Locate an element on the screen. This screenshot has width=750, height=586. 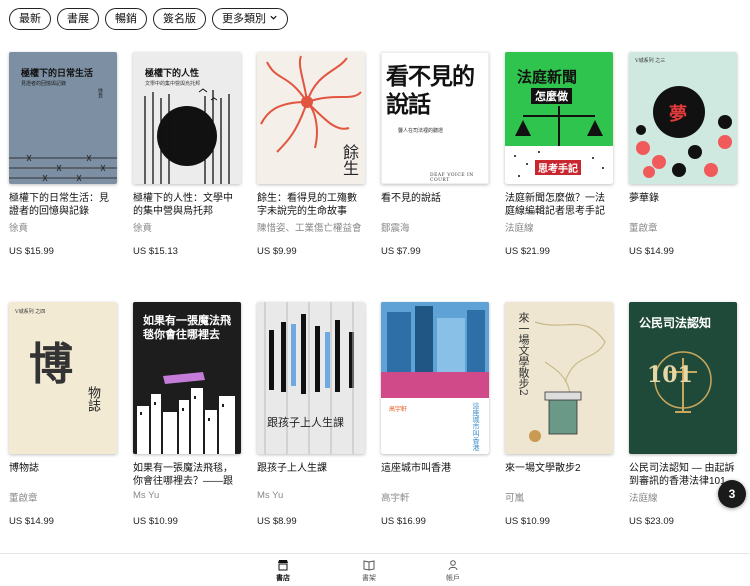
book-cover: 極權下的日常生活 見證者的回憶與記錄 徐賁 is located at coordinates (63, 118).